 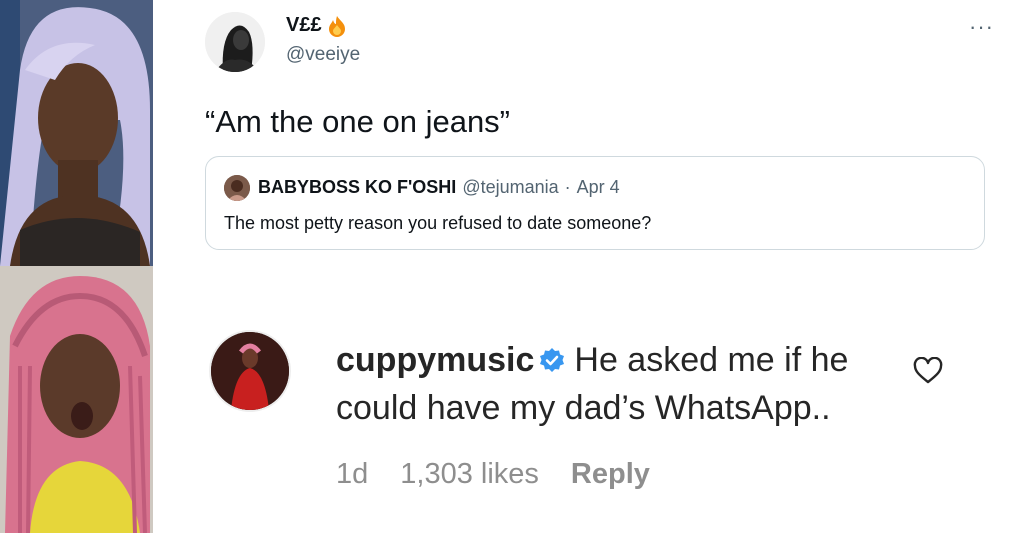 I want to click on quoted-avatar-image, so click(x=237, y=188).